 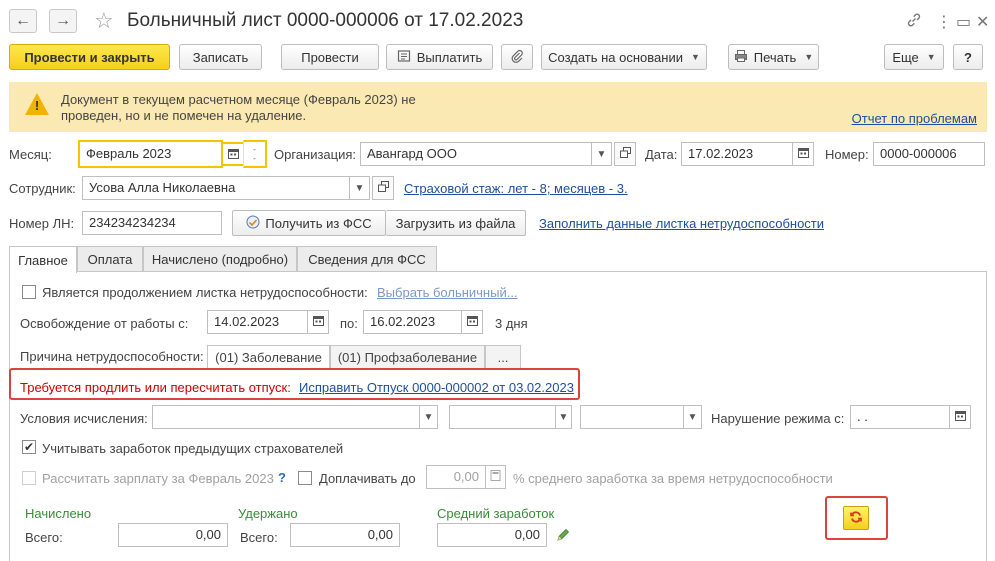 I want to click on help-question-icon: ?, so click(x=282, y=477).